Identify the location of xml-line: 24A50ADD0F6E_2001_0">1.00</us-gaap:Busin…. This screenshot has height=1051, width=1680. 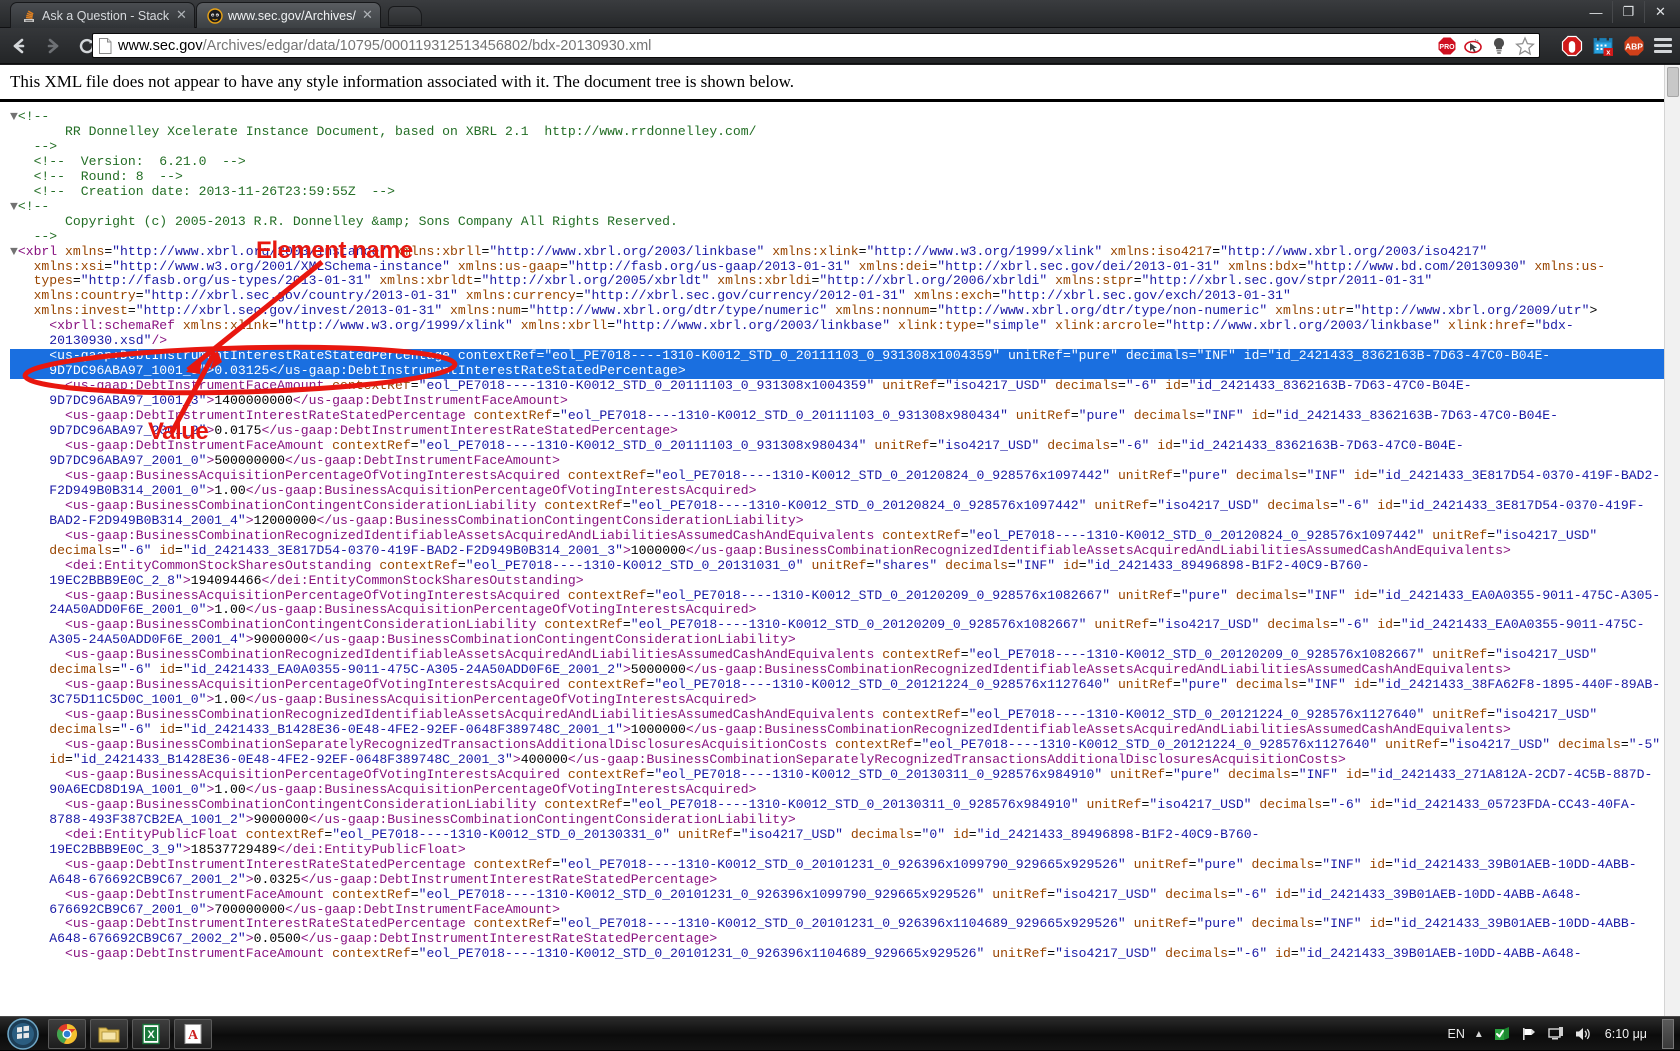
(845, 610).